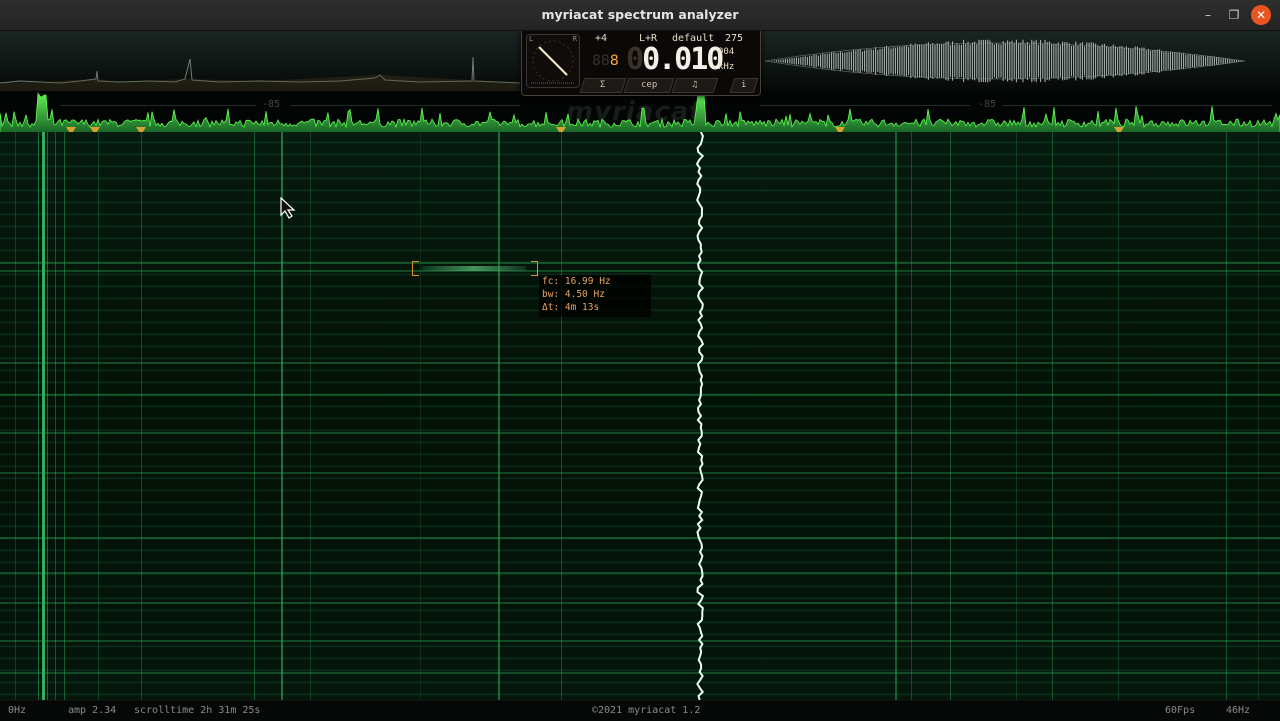  I want to click on cepstrum-label: cep, so click(649, 85).